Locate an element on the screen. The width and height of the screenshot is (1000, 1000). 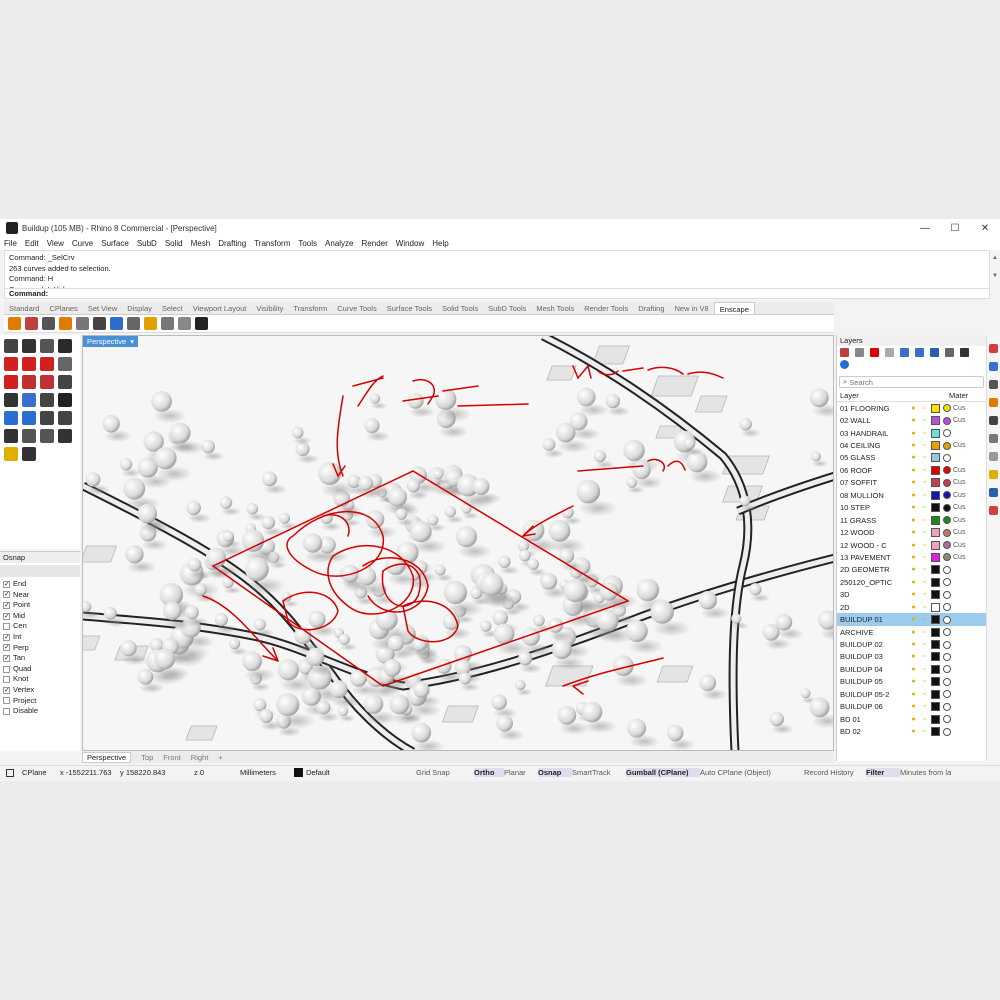
viewport-tab-front: Front is located at coordinates (172, 757).